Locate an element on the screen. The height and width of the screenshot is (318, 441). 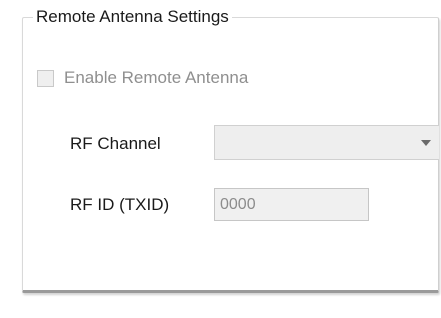
enable-remote-antenna-label: Enable Remote Antenna is located at coordinates (156, 77).